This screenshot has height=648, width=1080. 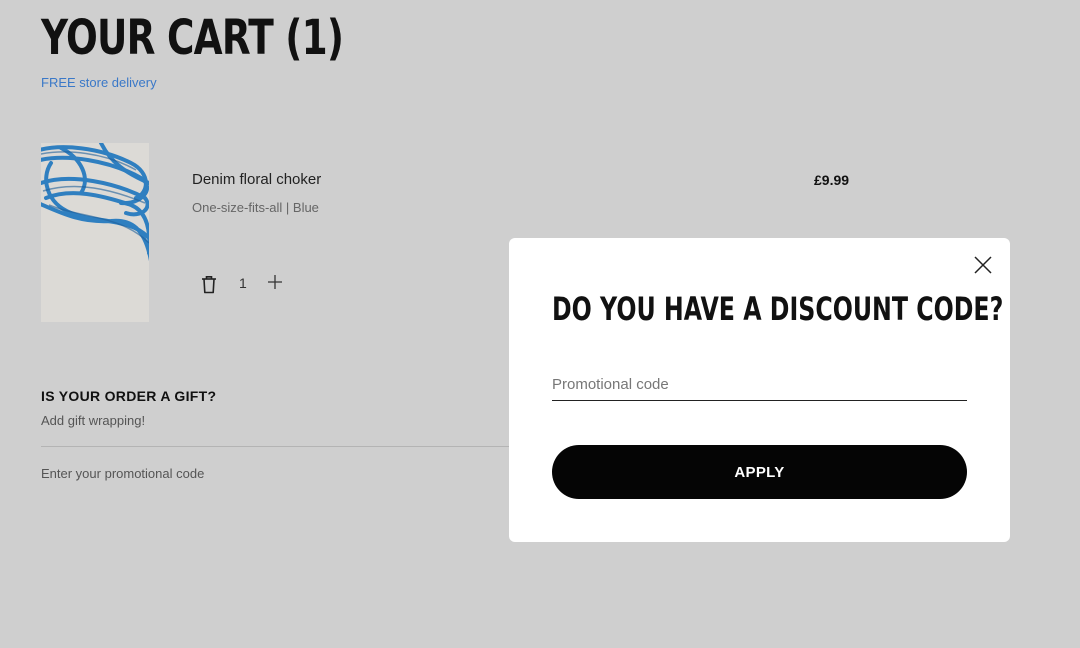 I want to click on divider, so click(x=276, y=446).